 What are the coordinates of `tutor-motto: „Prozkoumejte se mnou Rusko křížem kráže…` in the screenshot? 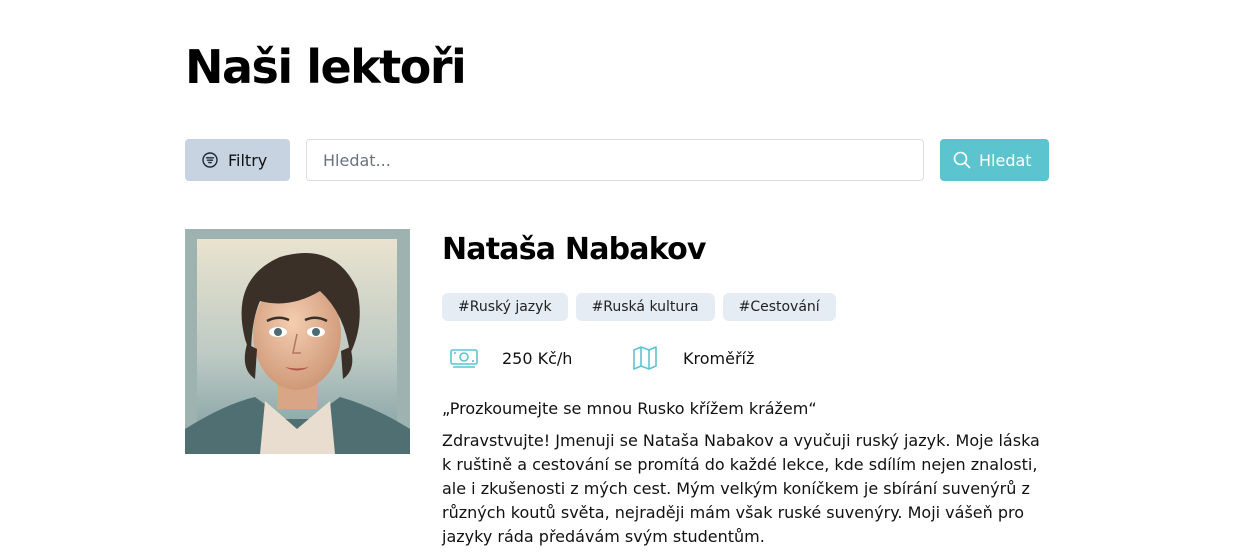 It's located at (629, 408).